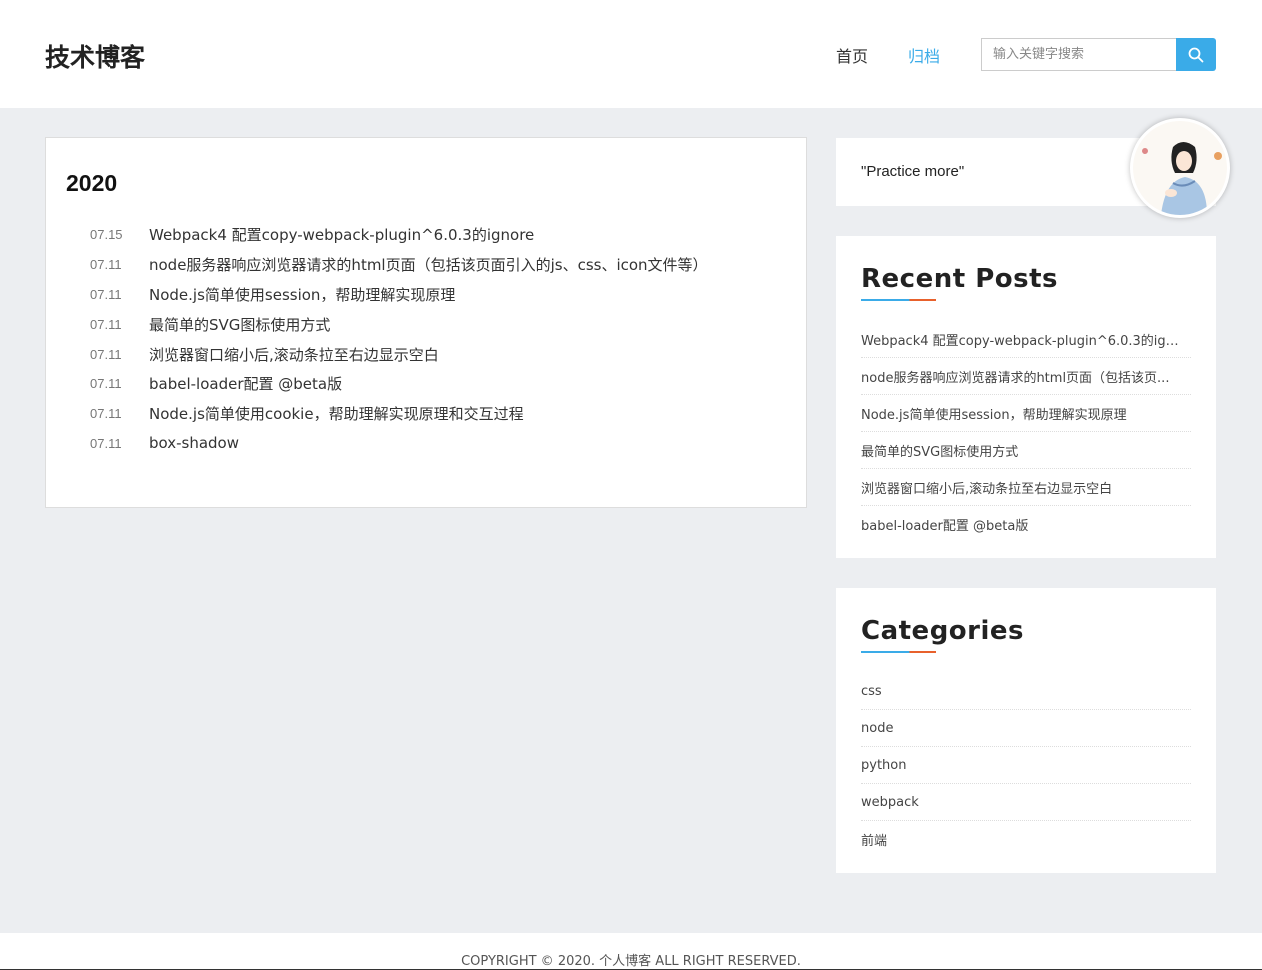 This screenshot has width=1262, height=970. I want to click on category-link: css, so click(871, 691).